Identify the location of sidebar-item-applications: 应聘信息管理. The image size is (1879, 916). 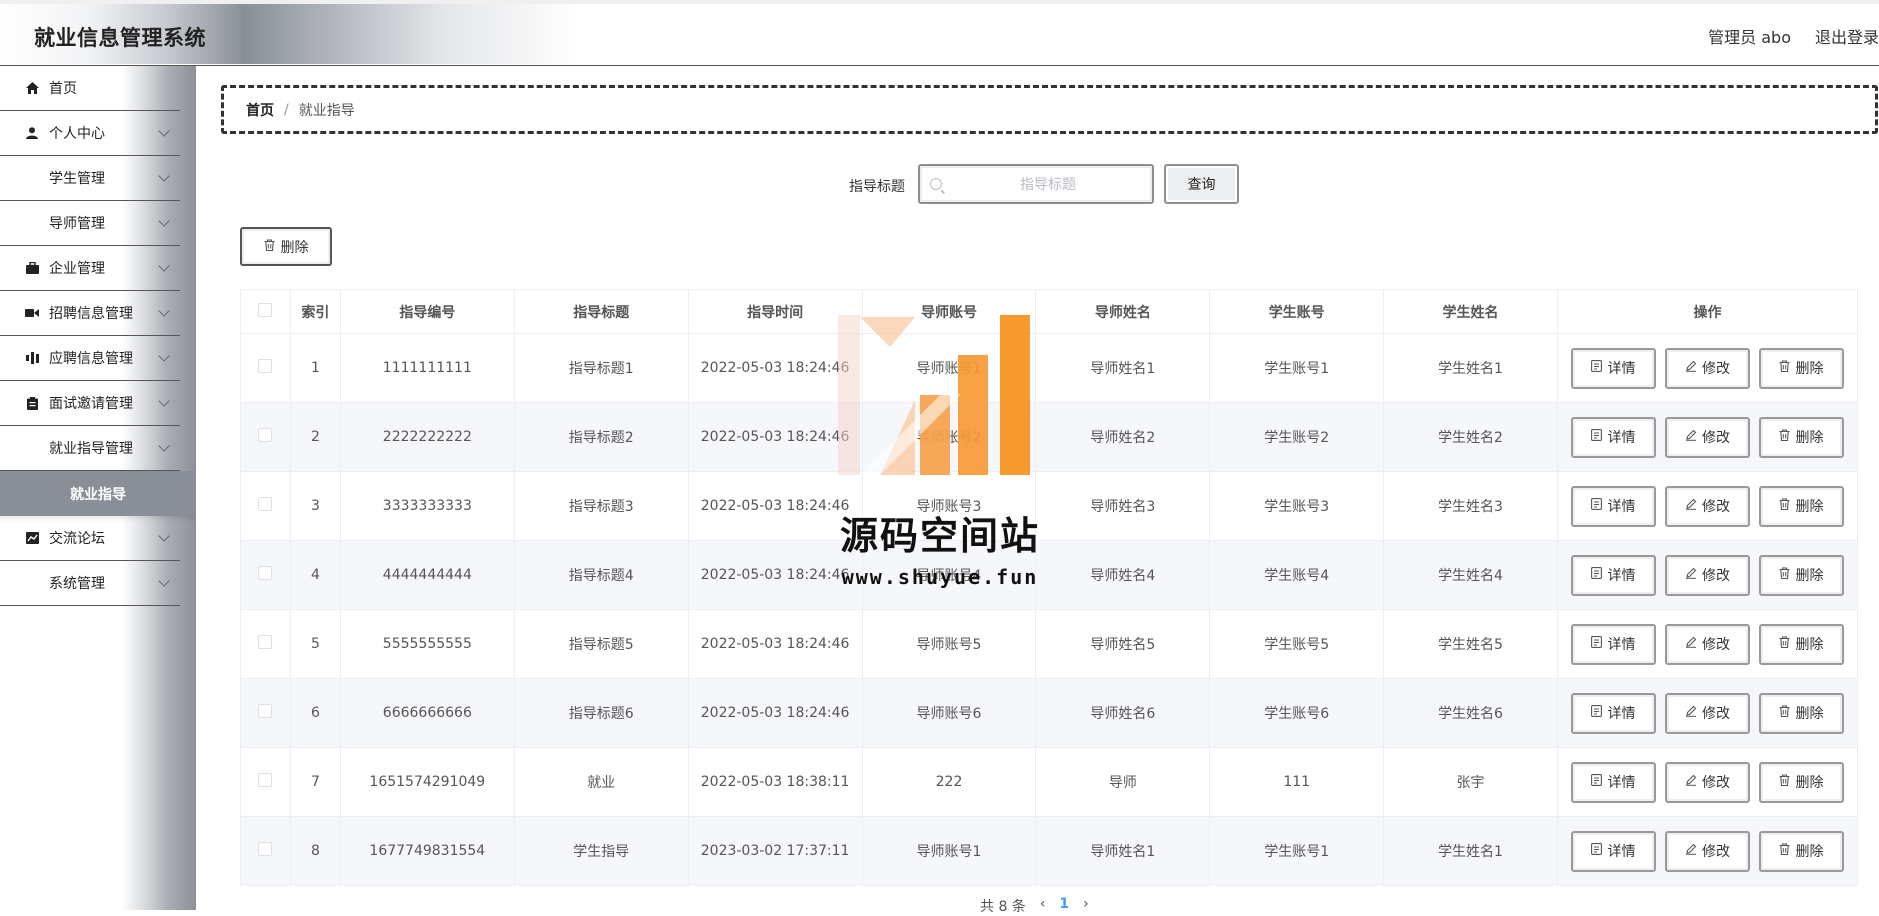
(90, 358).